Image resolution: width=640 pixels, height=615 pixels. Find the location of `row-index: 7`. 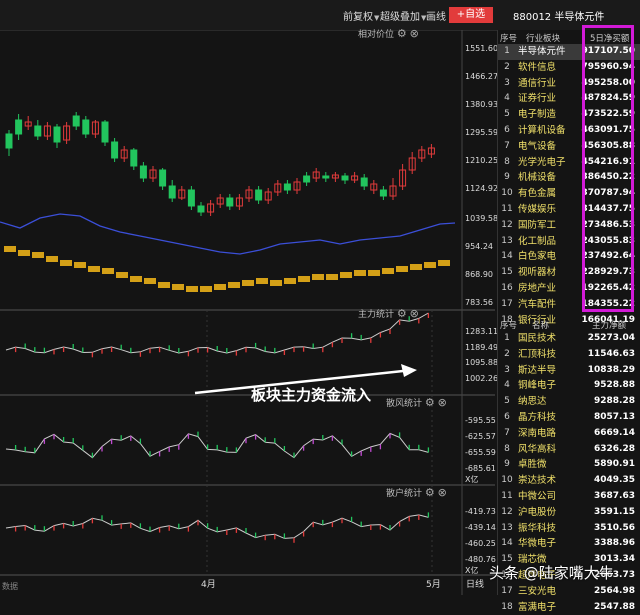

row-index: 7 is located at coordinates (507, 145).